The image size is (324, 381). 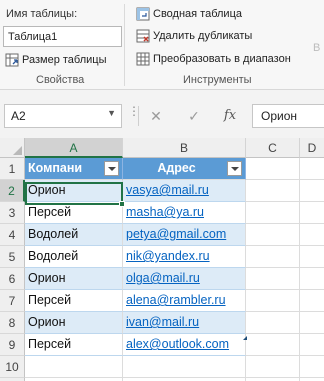 What do you see at coordinates (60, 80) in the screenshot?
I see `properties-group-label: Свойства` at bounding box center [60, 80].